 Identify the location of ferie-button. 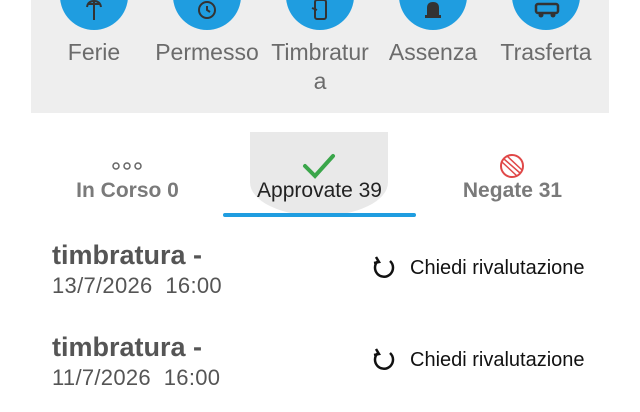
(94, 15).